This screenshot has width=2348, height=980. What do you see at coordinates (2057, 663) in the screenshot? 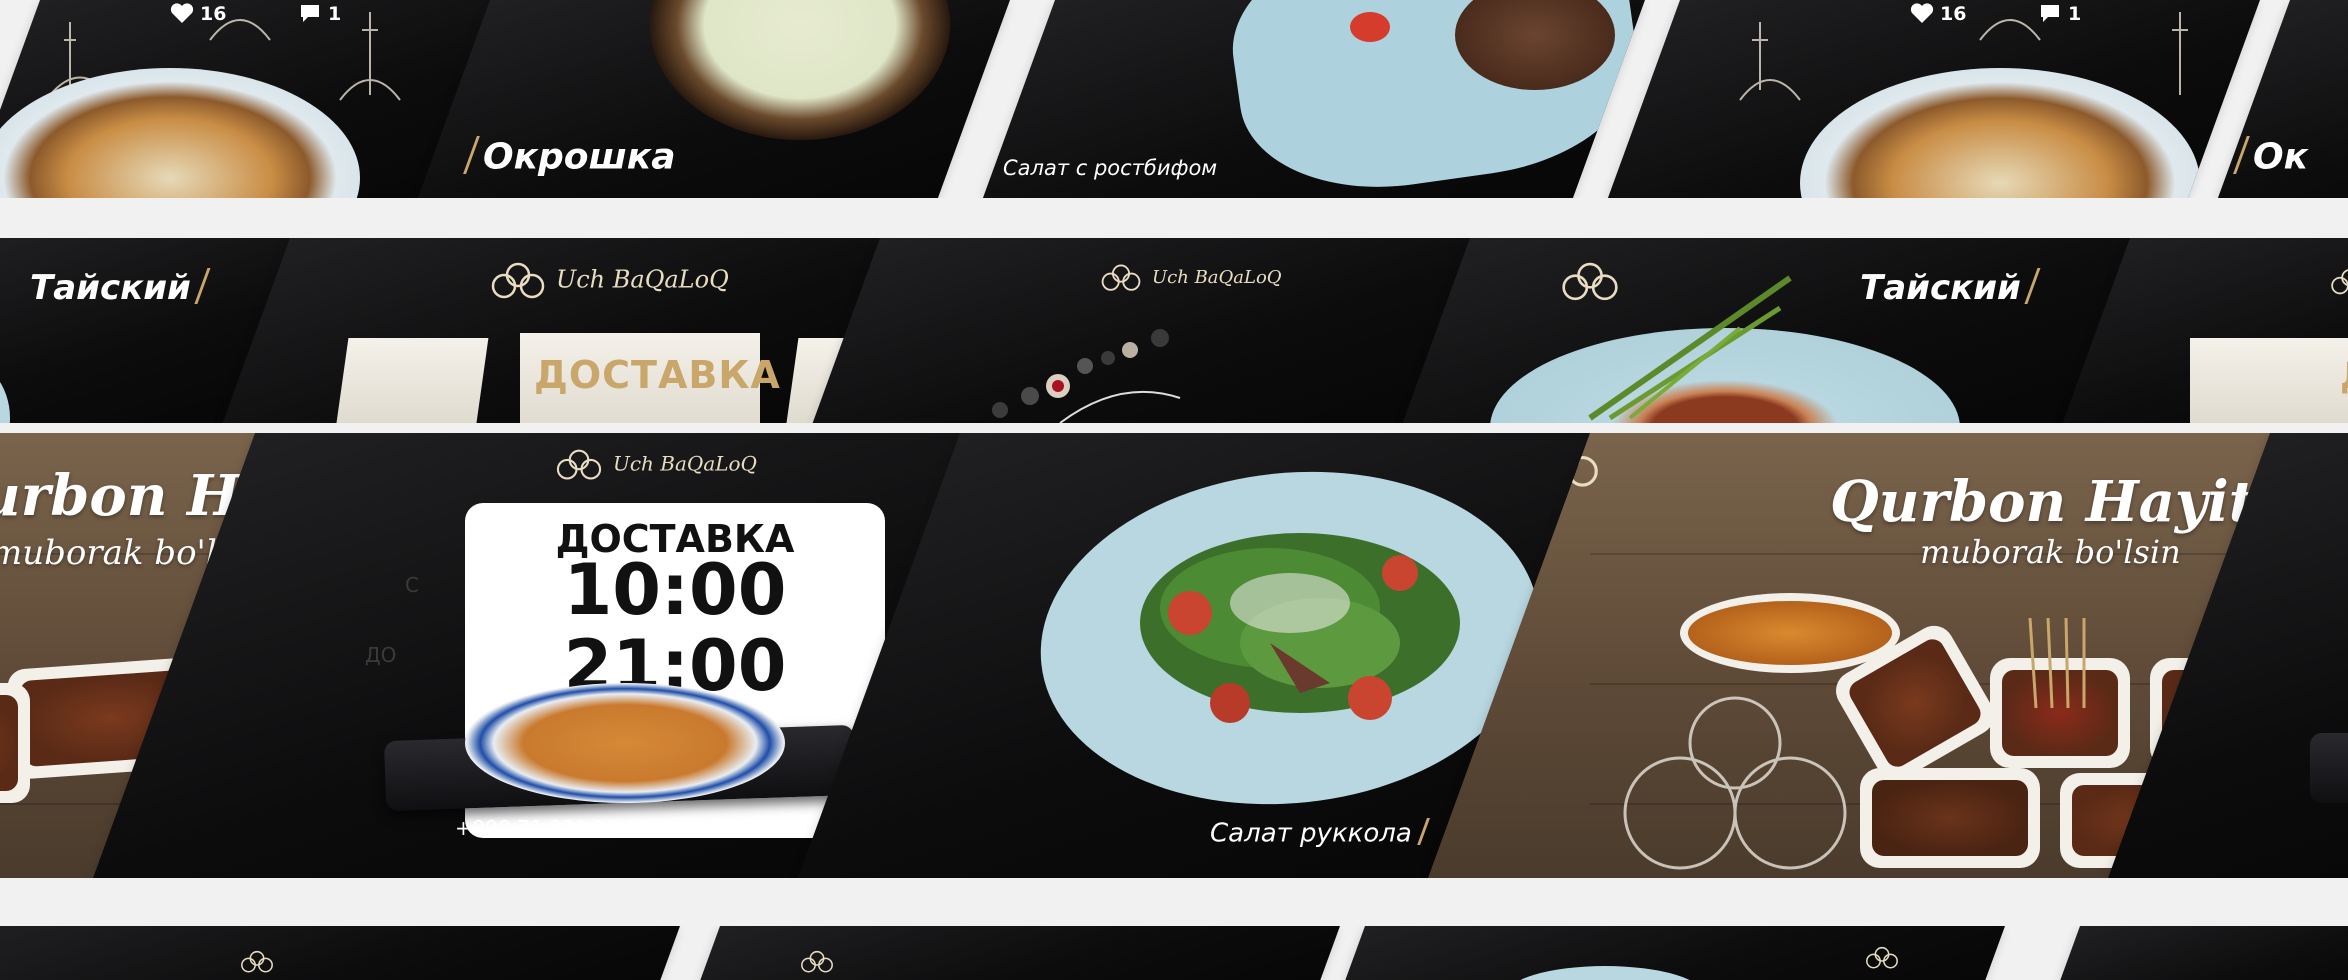
I see `skewers` at bounding box center [2057, 663].